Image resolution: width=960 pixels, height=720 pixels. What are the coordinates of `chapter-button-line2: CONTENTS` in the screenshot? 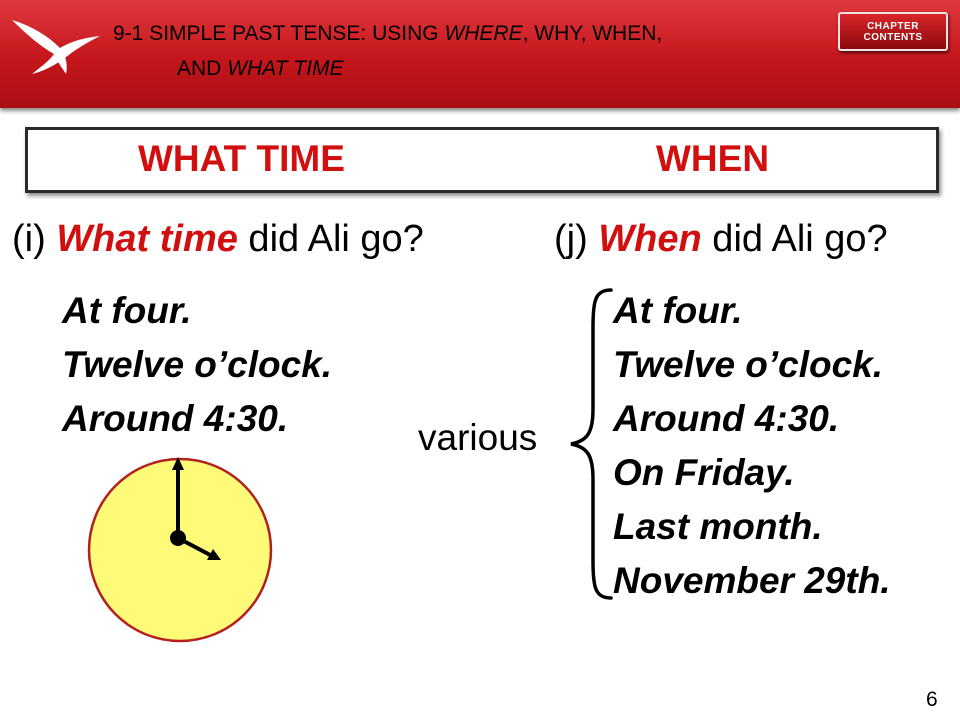 It's located at (893, 37).